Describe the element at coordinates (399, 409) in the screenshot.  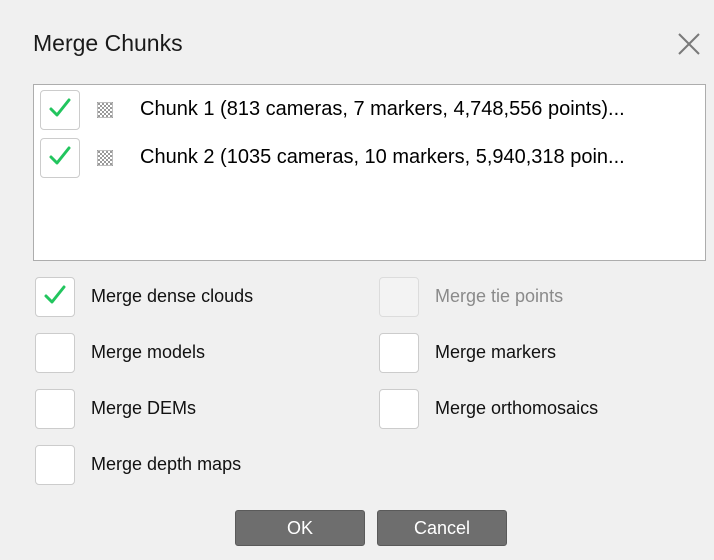
I see `merge-orthomosaics-checkbox` at that location.